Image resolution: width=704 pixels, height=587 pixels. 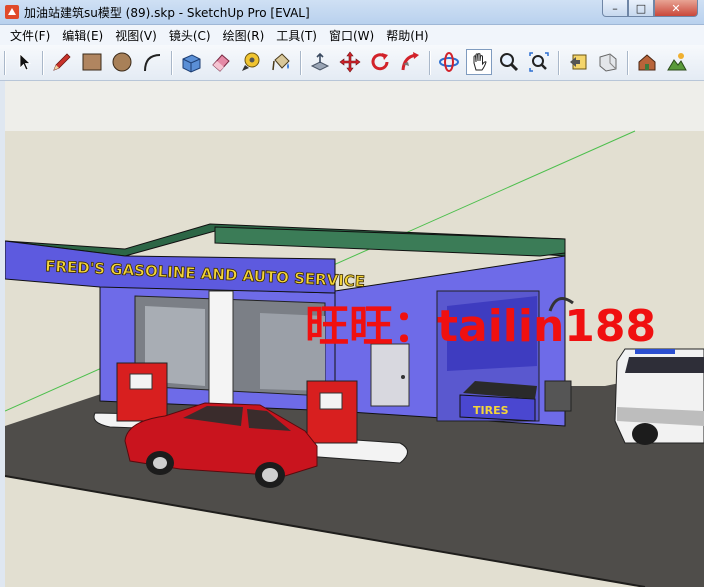 I want to click on paint-bucket-icon, so click(x=281, y=62).